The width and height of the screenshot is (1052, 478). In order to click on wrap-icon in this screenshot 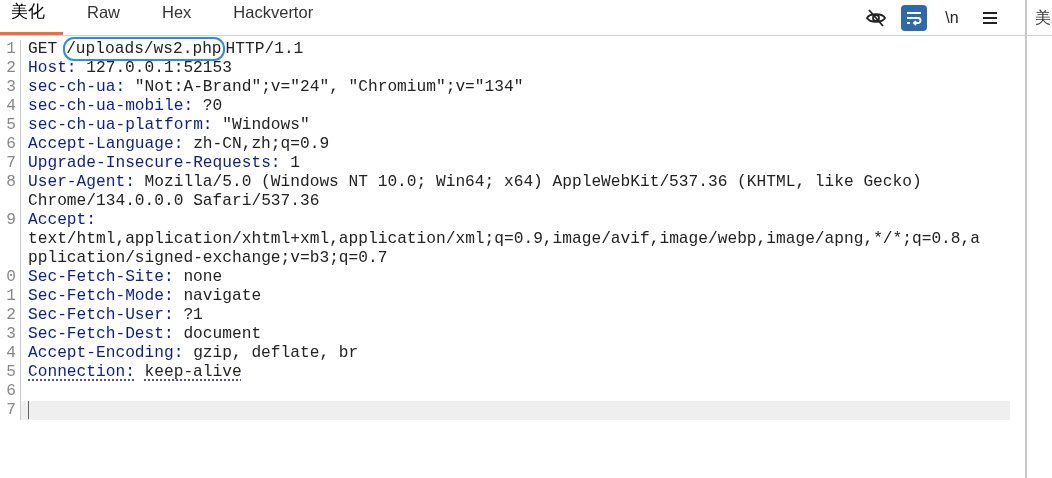, I will do `click(914, 17)`.